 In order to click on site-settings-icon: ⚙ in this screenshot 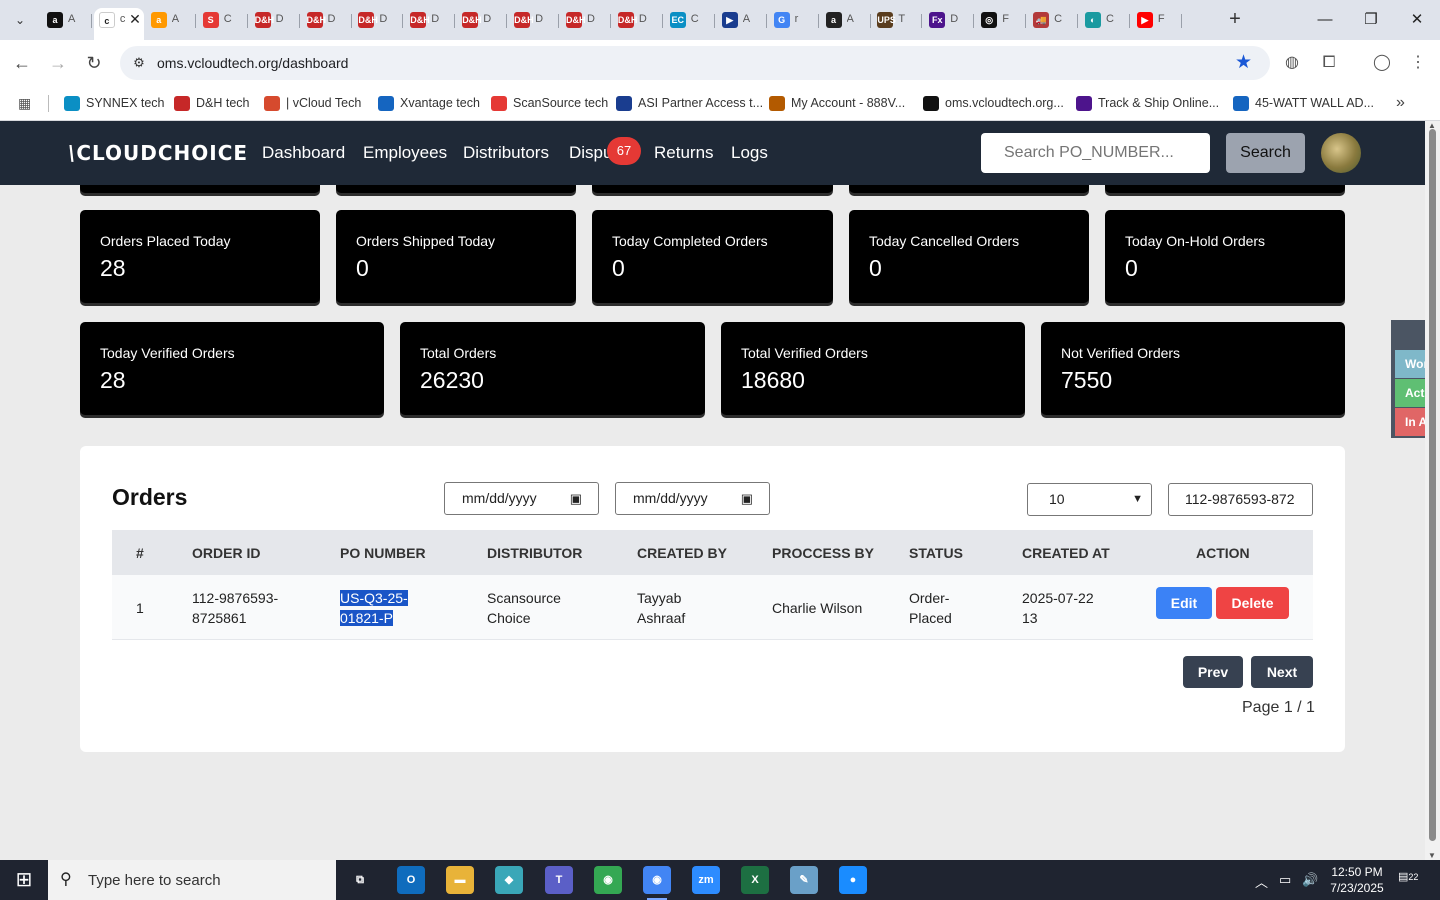, I will do `click(139, 63)`.